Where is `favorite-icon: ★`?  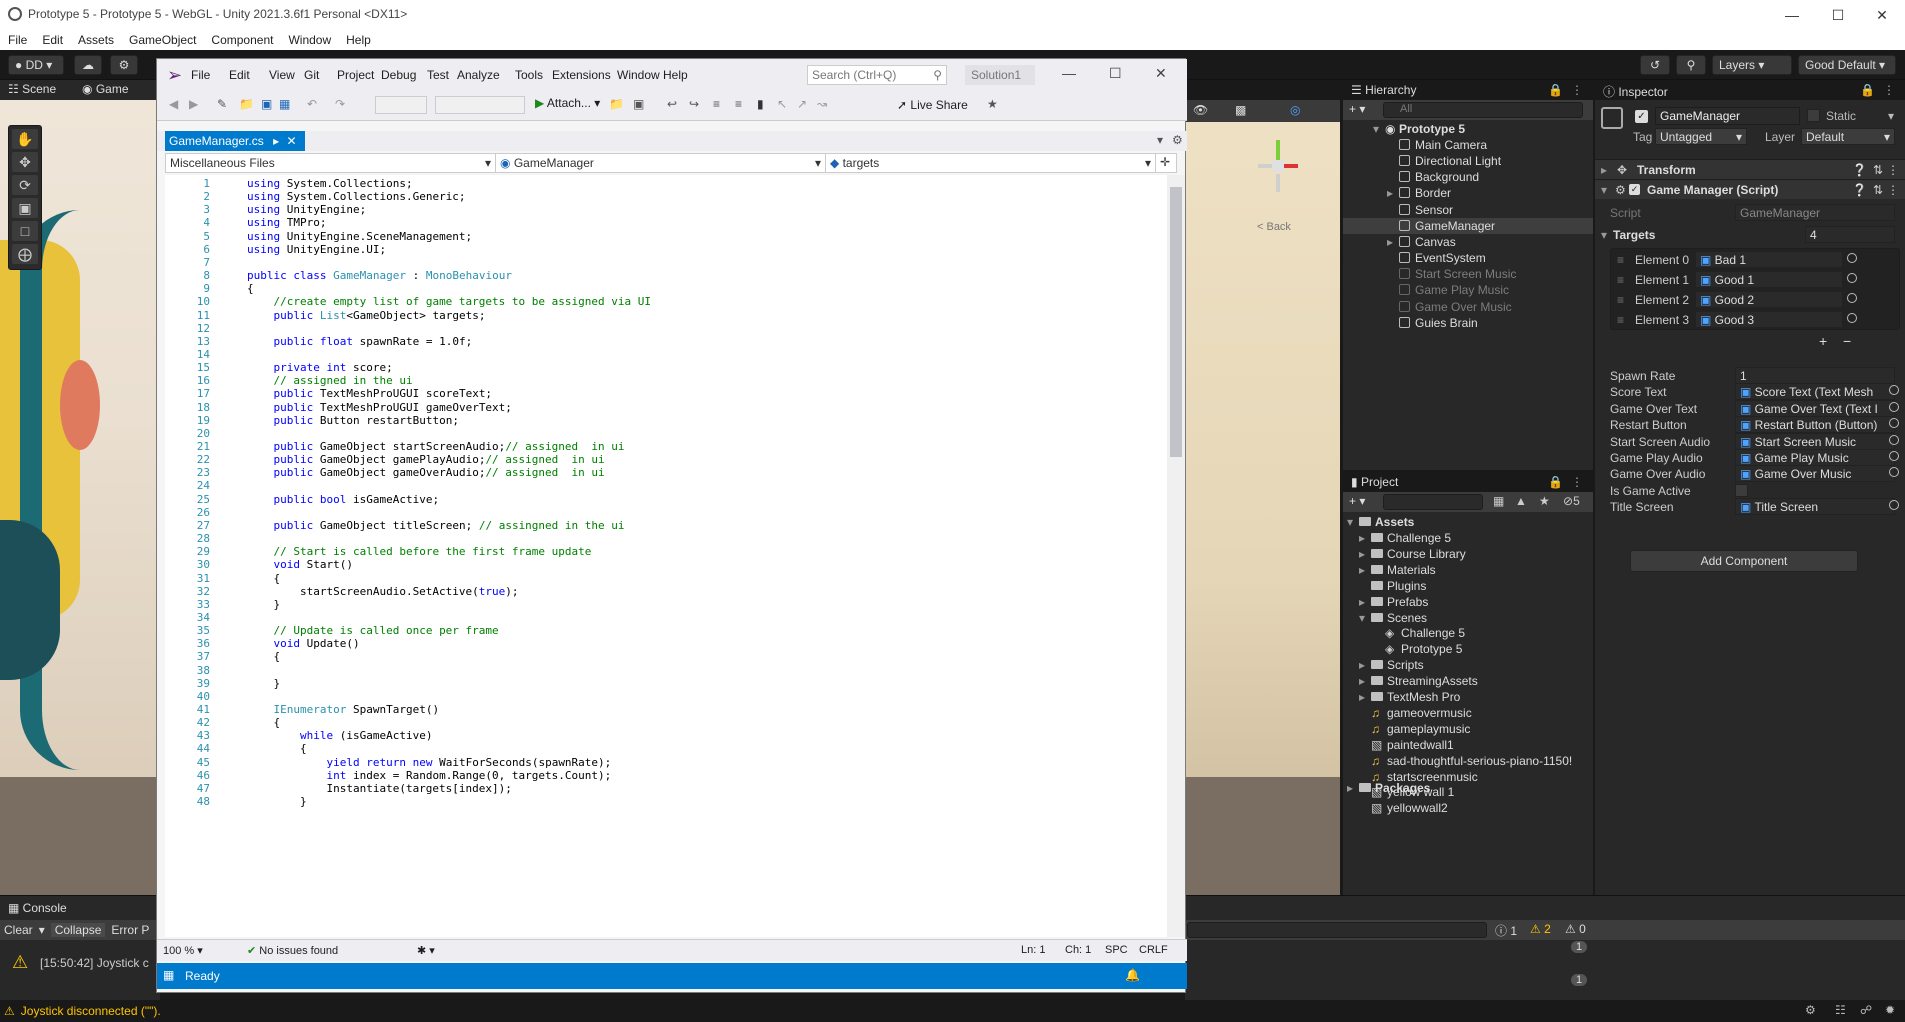
favorite-icon: ★ is located at coordinates (1544, 501).